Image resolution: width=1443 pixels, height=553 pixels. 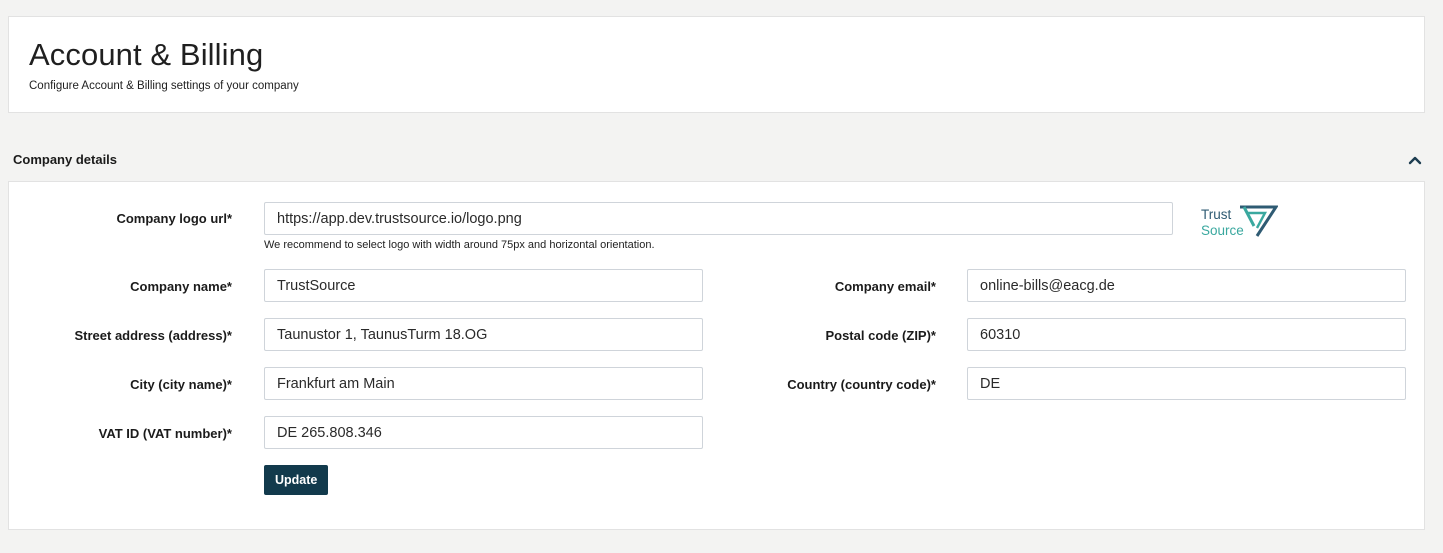 What do you see at coordinates (1186, 285) in the screenshot?
I see `company-email-input` at bounding box center [1186, 285].